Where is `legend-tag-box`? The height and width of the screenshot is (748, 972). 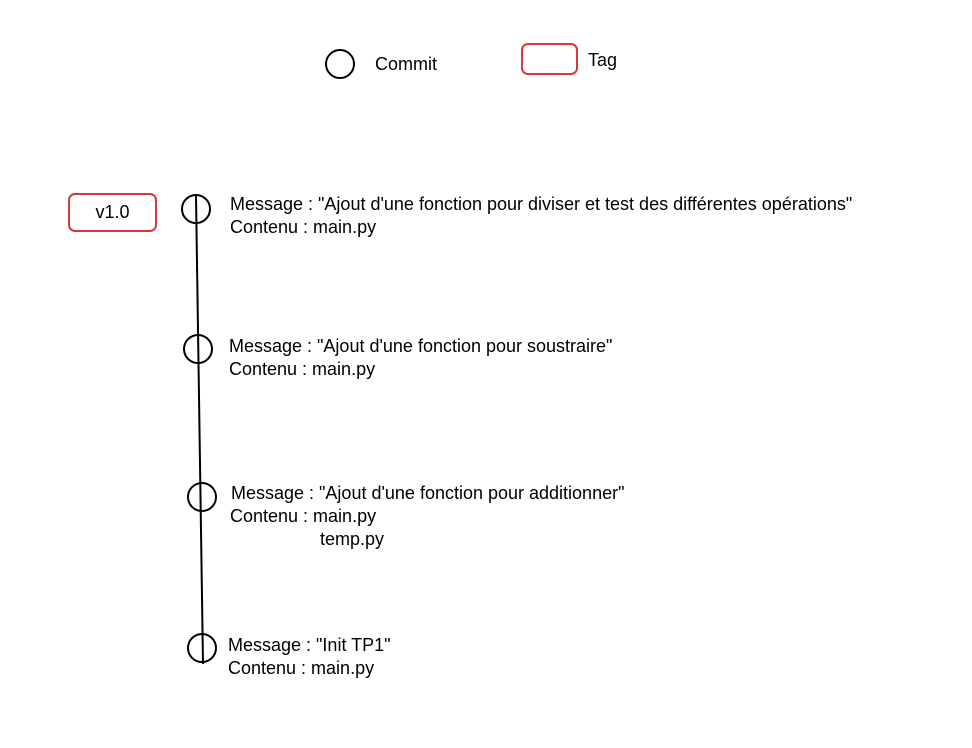 legend-tag-box is located at coordinates (549, 59).